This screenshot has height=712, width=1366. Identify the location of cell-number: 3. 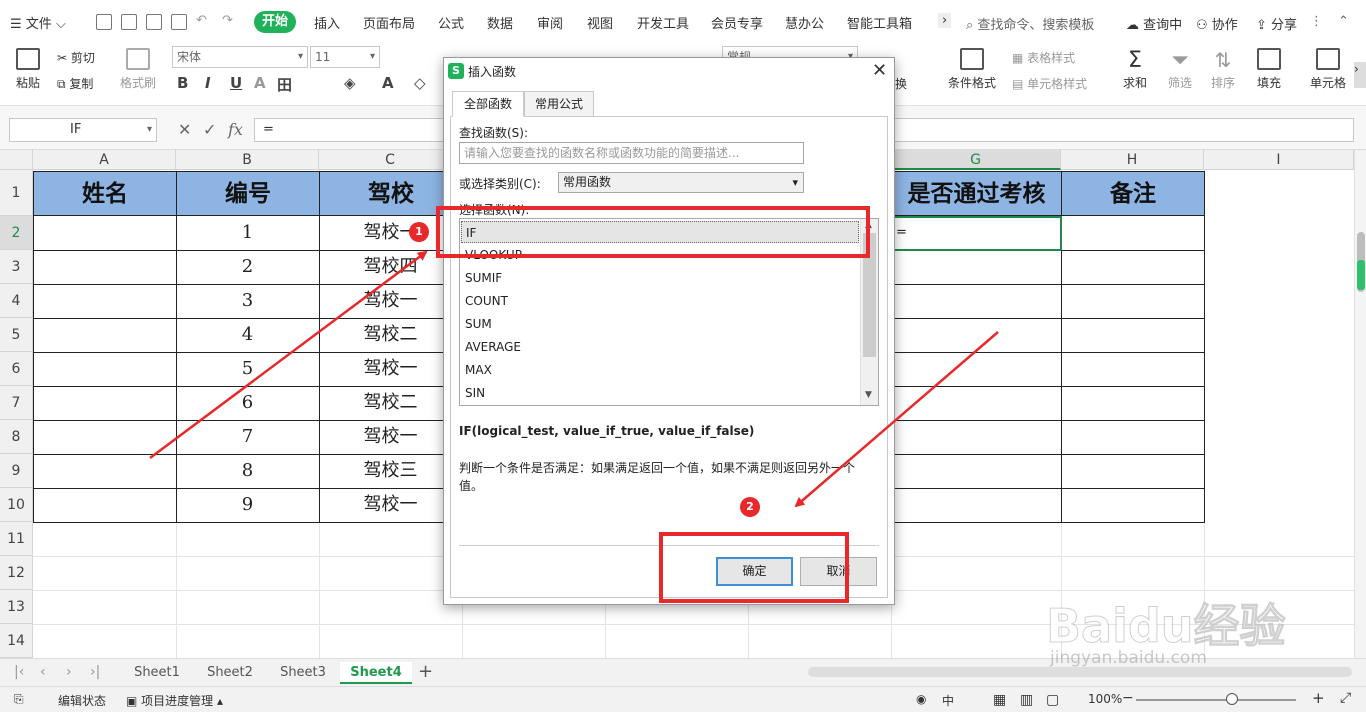
(248, 301).